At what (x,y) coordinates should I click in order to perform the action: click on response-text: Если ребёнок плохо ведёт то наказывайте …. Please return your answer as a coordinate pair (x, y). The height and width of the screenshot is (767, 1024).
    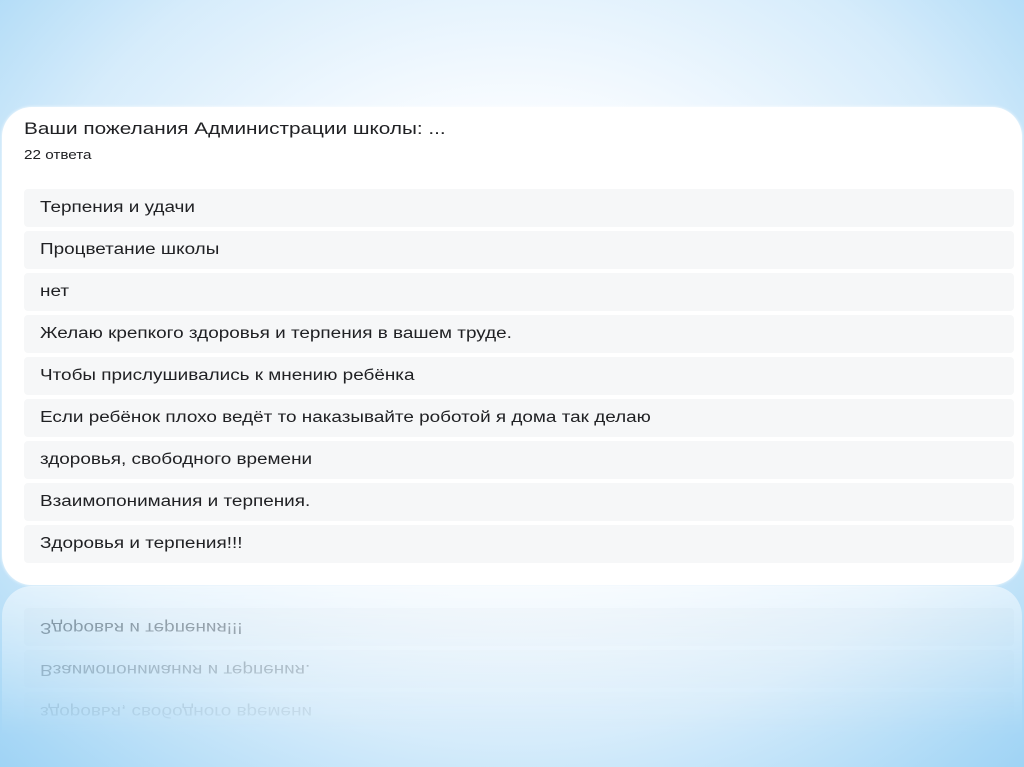
    Looking at the image, I should click on (345, 417).